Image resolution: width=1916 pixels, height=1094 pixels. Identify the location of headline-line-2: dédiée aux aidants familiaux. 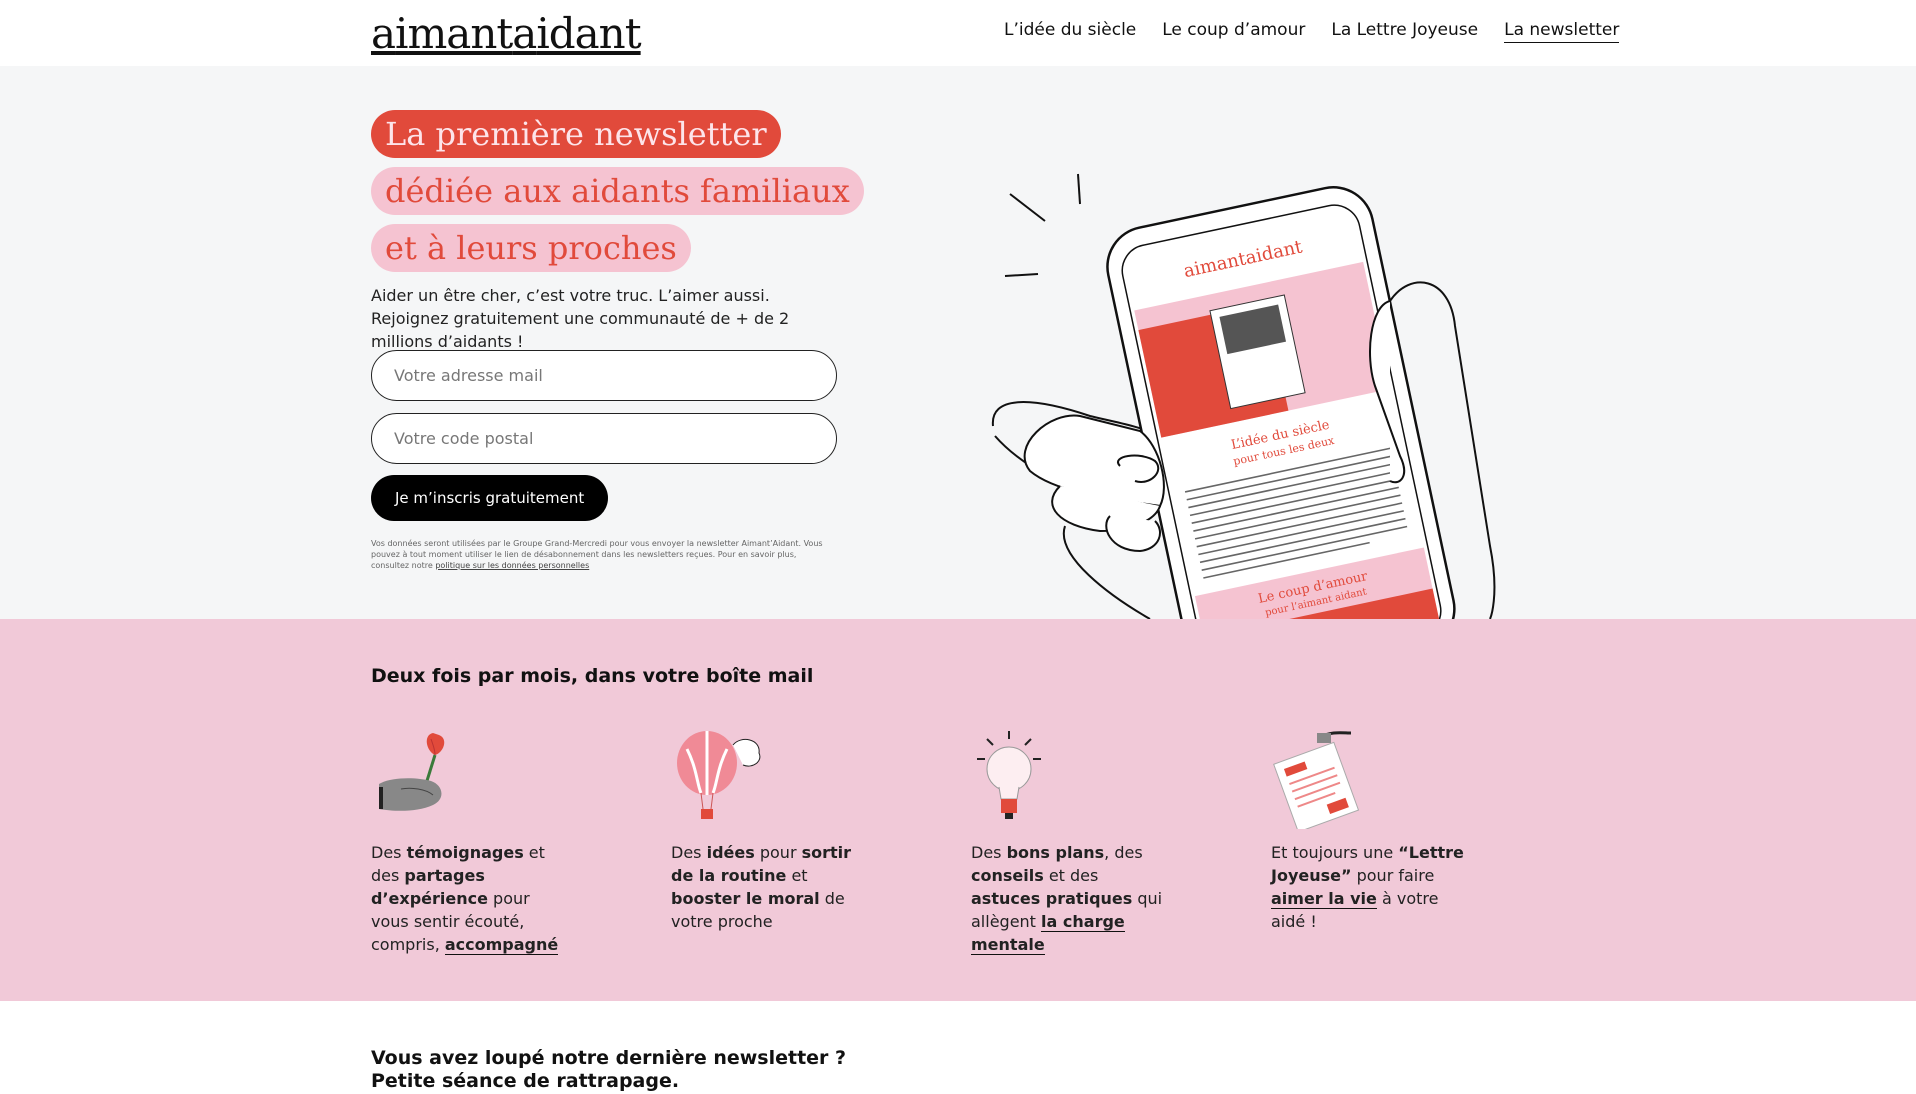
(617, 191).